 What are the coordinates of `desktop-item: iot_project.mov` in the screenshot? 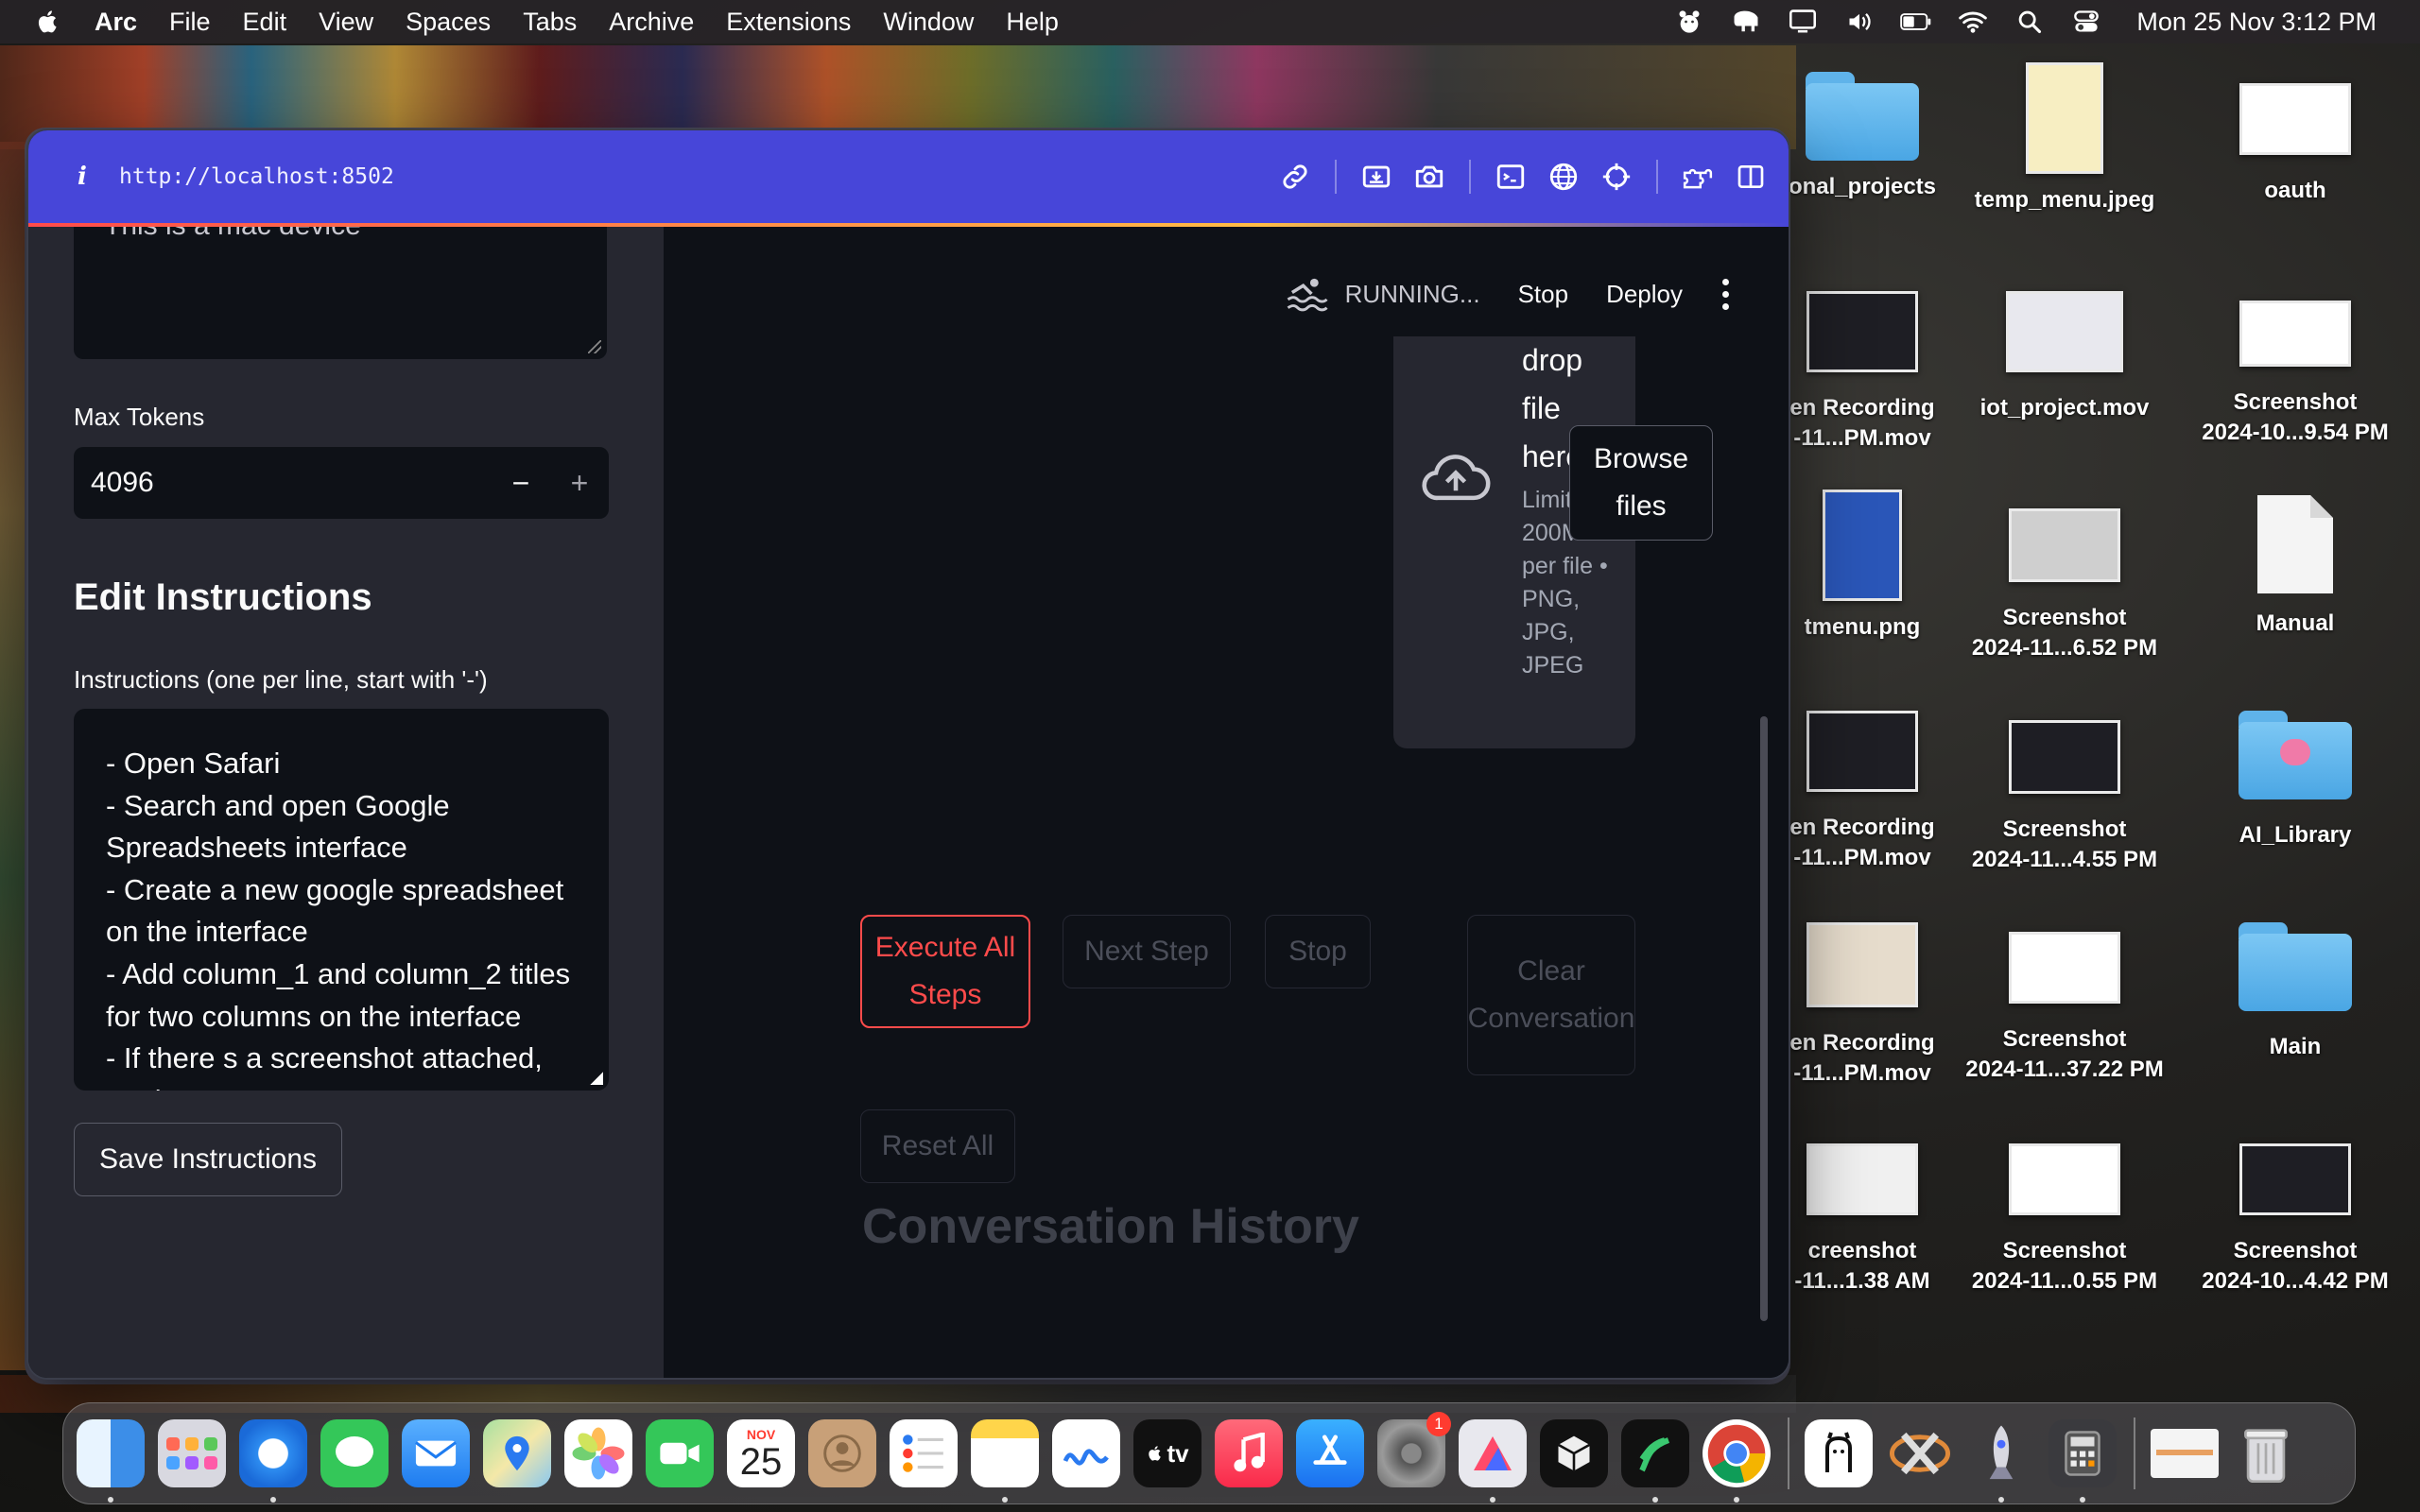 It's located at (2064, 357).